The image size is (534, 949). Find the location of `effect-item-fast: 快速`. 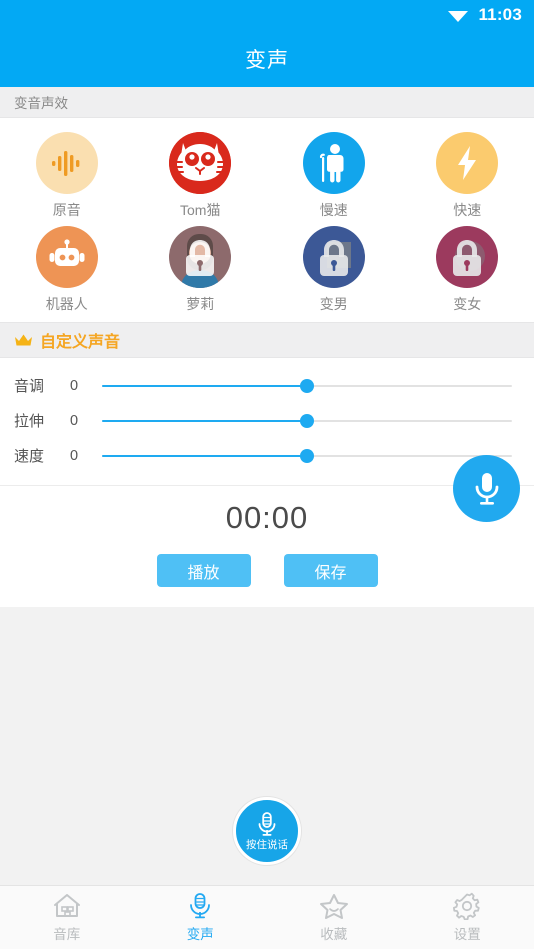

effect-item-fast: 快速 is located at coordinates (467, 176).